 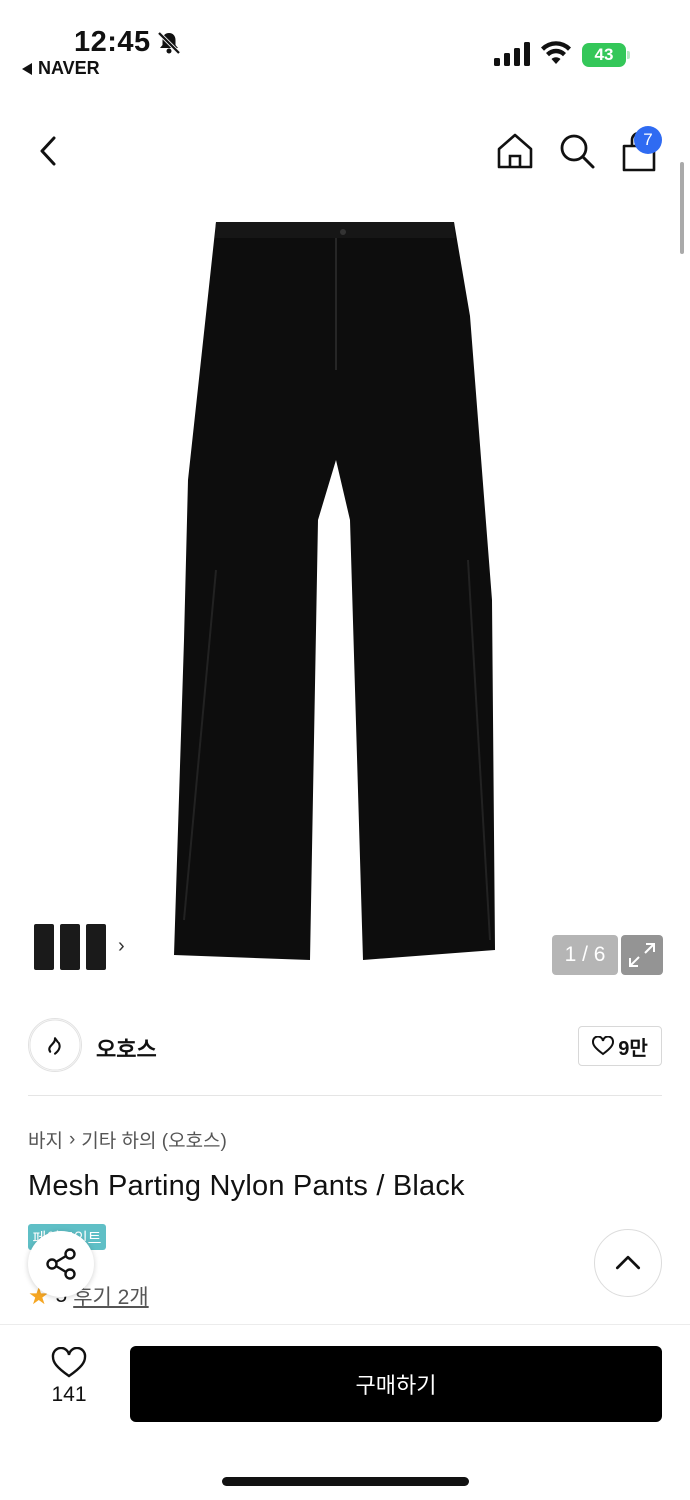 What do you see at coordinates (642, 955) in the screenshot?
I see `expand-icon` at bounding box center [642, 955].